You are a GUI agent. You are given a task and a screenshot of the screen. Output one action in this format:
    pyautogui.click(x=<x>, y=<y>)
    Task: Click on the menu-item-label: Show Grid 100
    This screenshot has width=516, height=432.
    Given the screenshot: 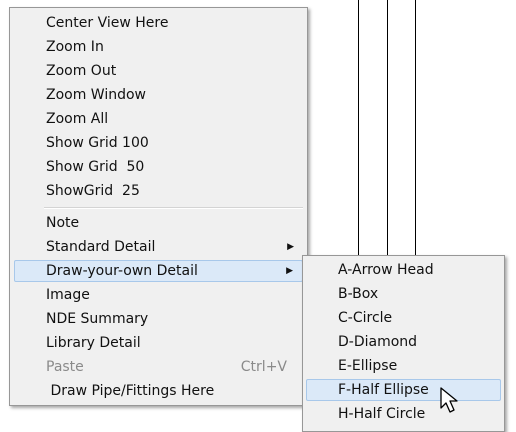 What is the action you would take?
    pyautogui.click(x=97, y=143)
    